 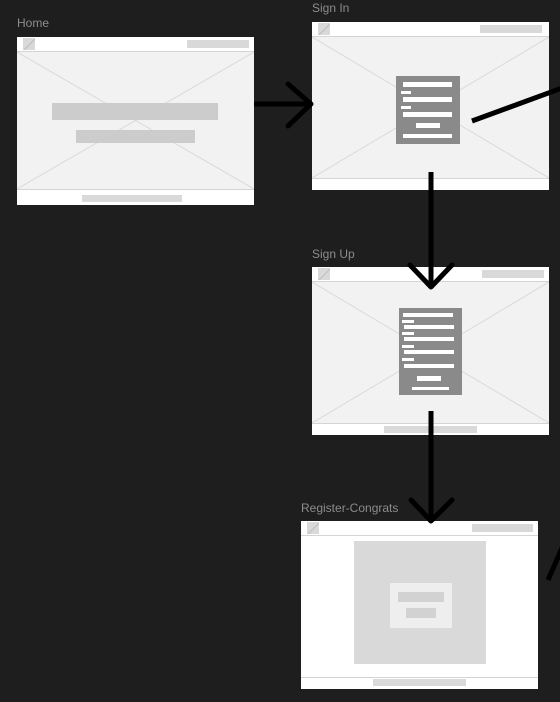 I want to click on arrow-register-congrats-to-offscreen, so click(x=552, y=564).